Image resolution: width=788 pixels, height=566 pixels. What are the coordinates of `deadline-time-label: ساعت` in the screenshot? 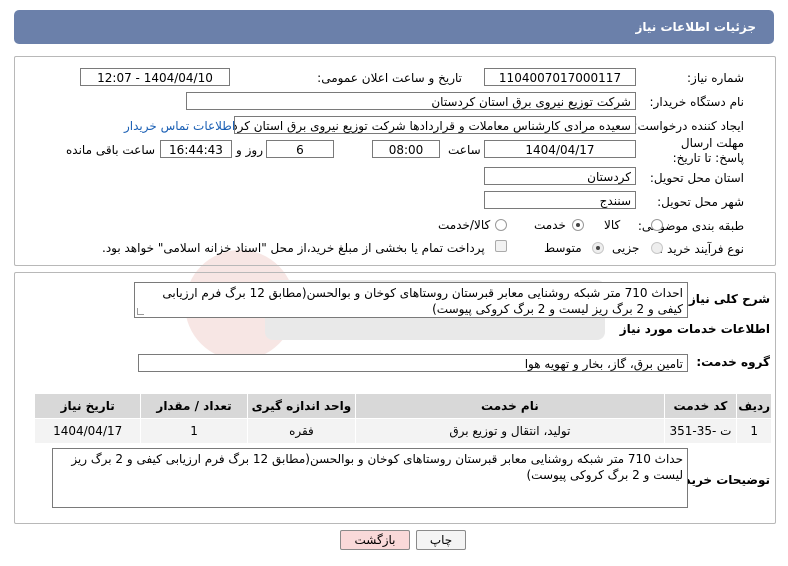 It's located at (464, 150).